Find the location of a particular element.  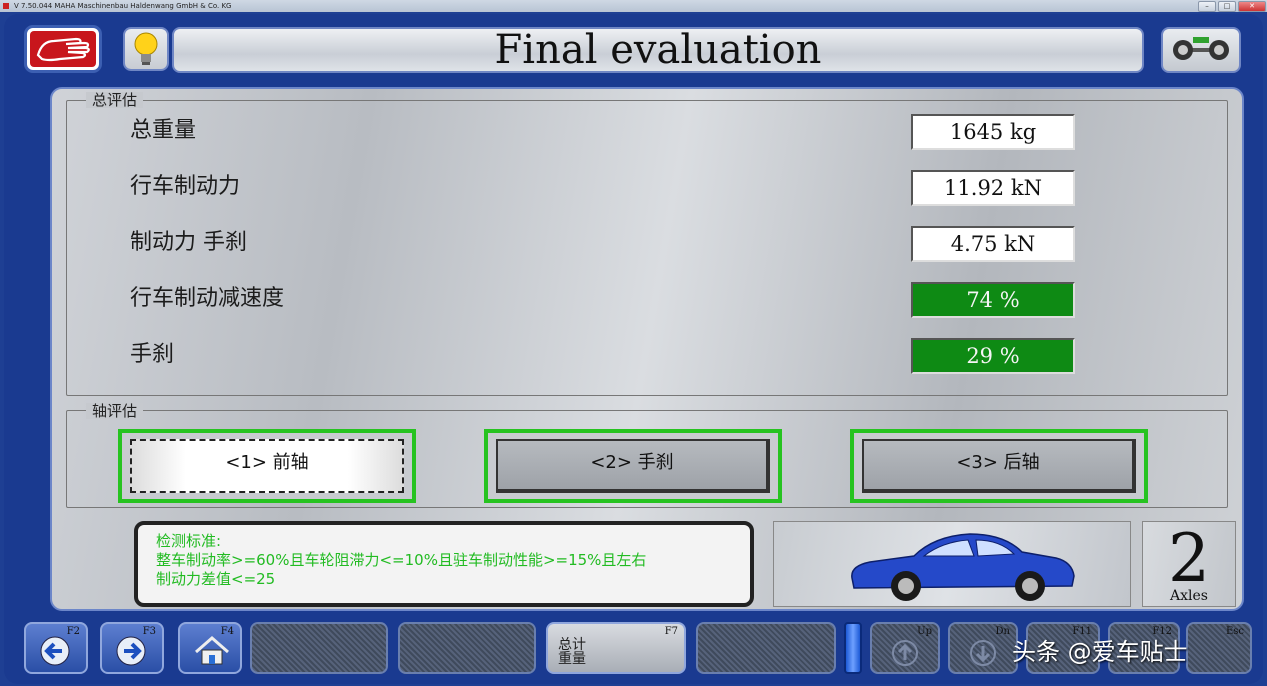

overall-group-label: 总评估 is located at coordinates (115, 100).